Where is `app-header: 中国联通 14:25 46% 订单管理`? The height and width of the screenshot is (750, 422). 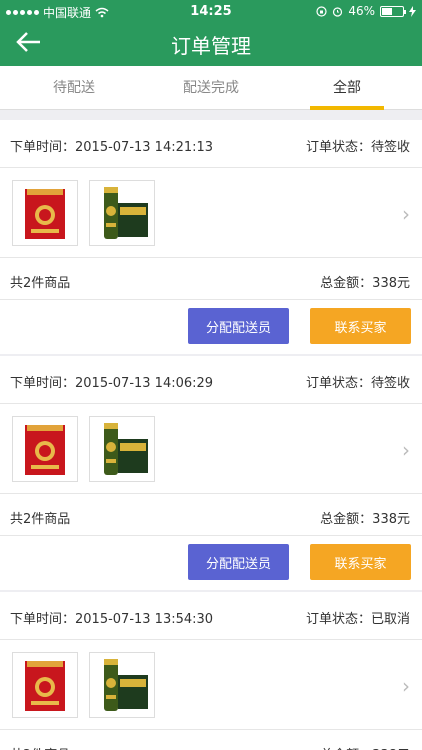 app-header: 中国联通 14:25 46% 订单管理 is located at coordinates (211, 33).